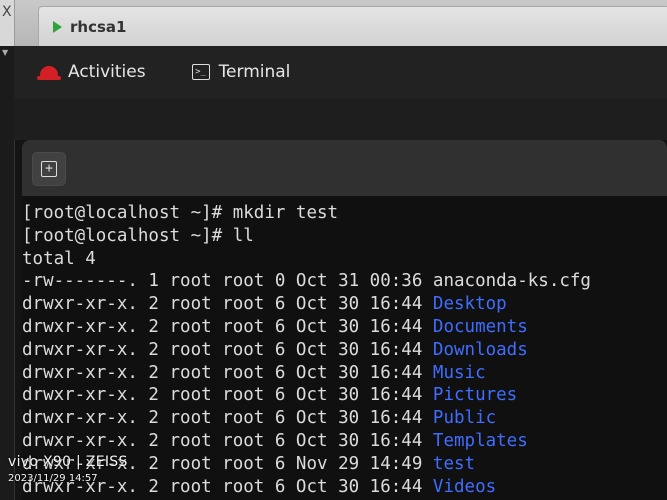 This screenshot has width=667, height=500. What do you see at coordinates (340, 72) in the screenshot?
I see `gnome-top-bar: Activities >_ Terminal` at bounding box center [340, 72].